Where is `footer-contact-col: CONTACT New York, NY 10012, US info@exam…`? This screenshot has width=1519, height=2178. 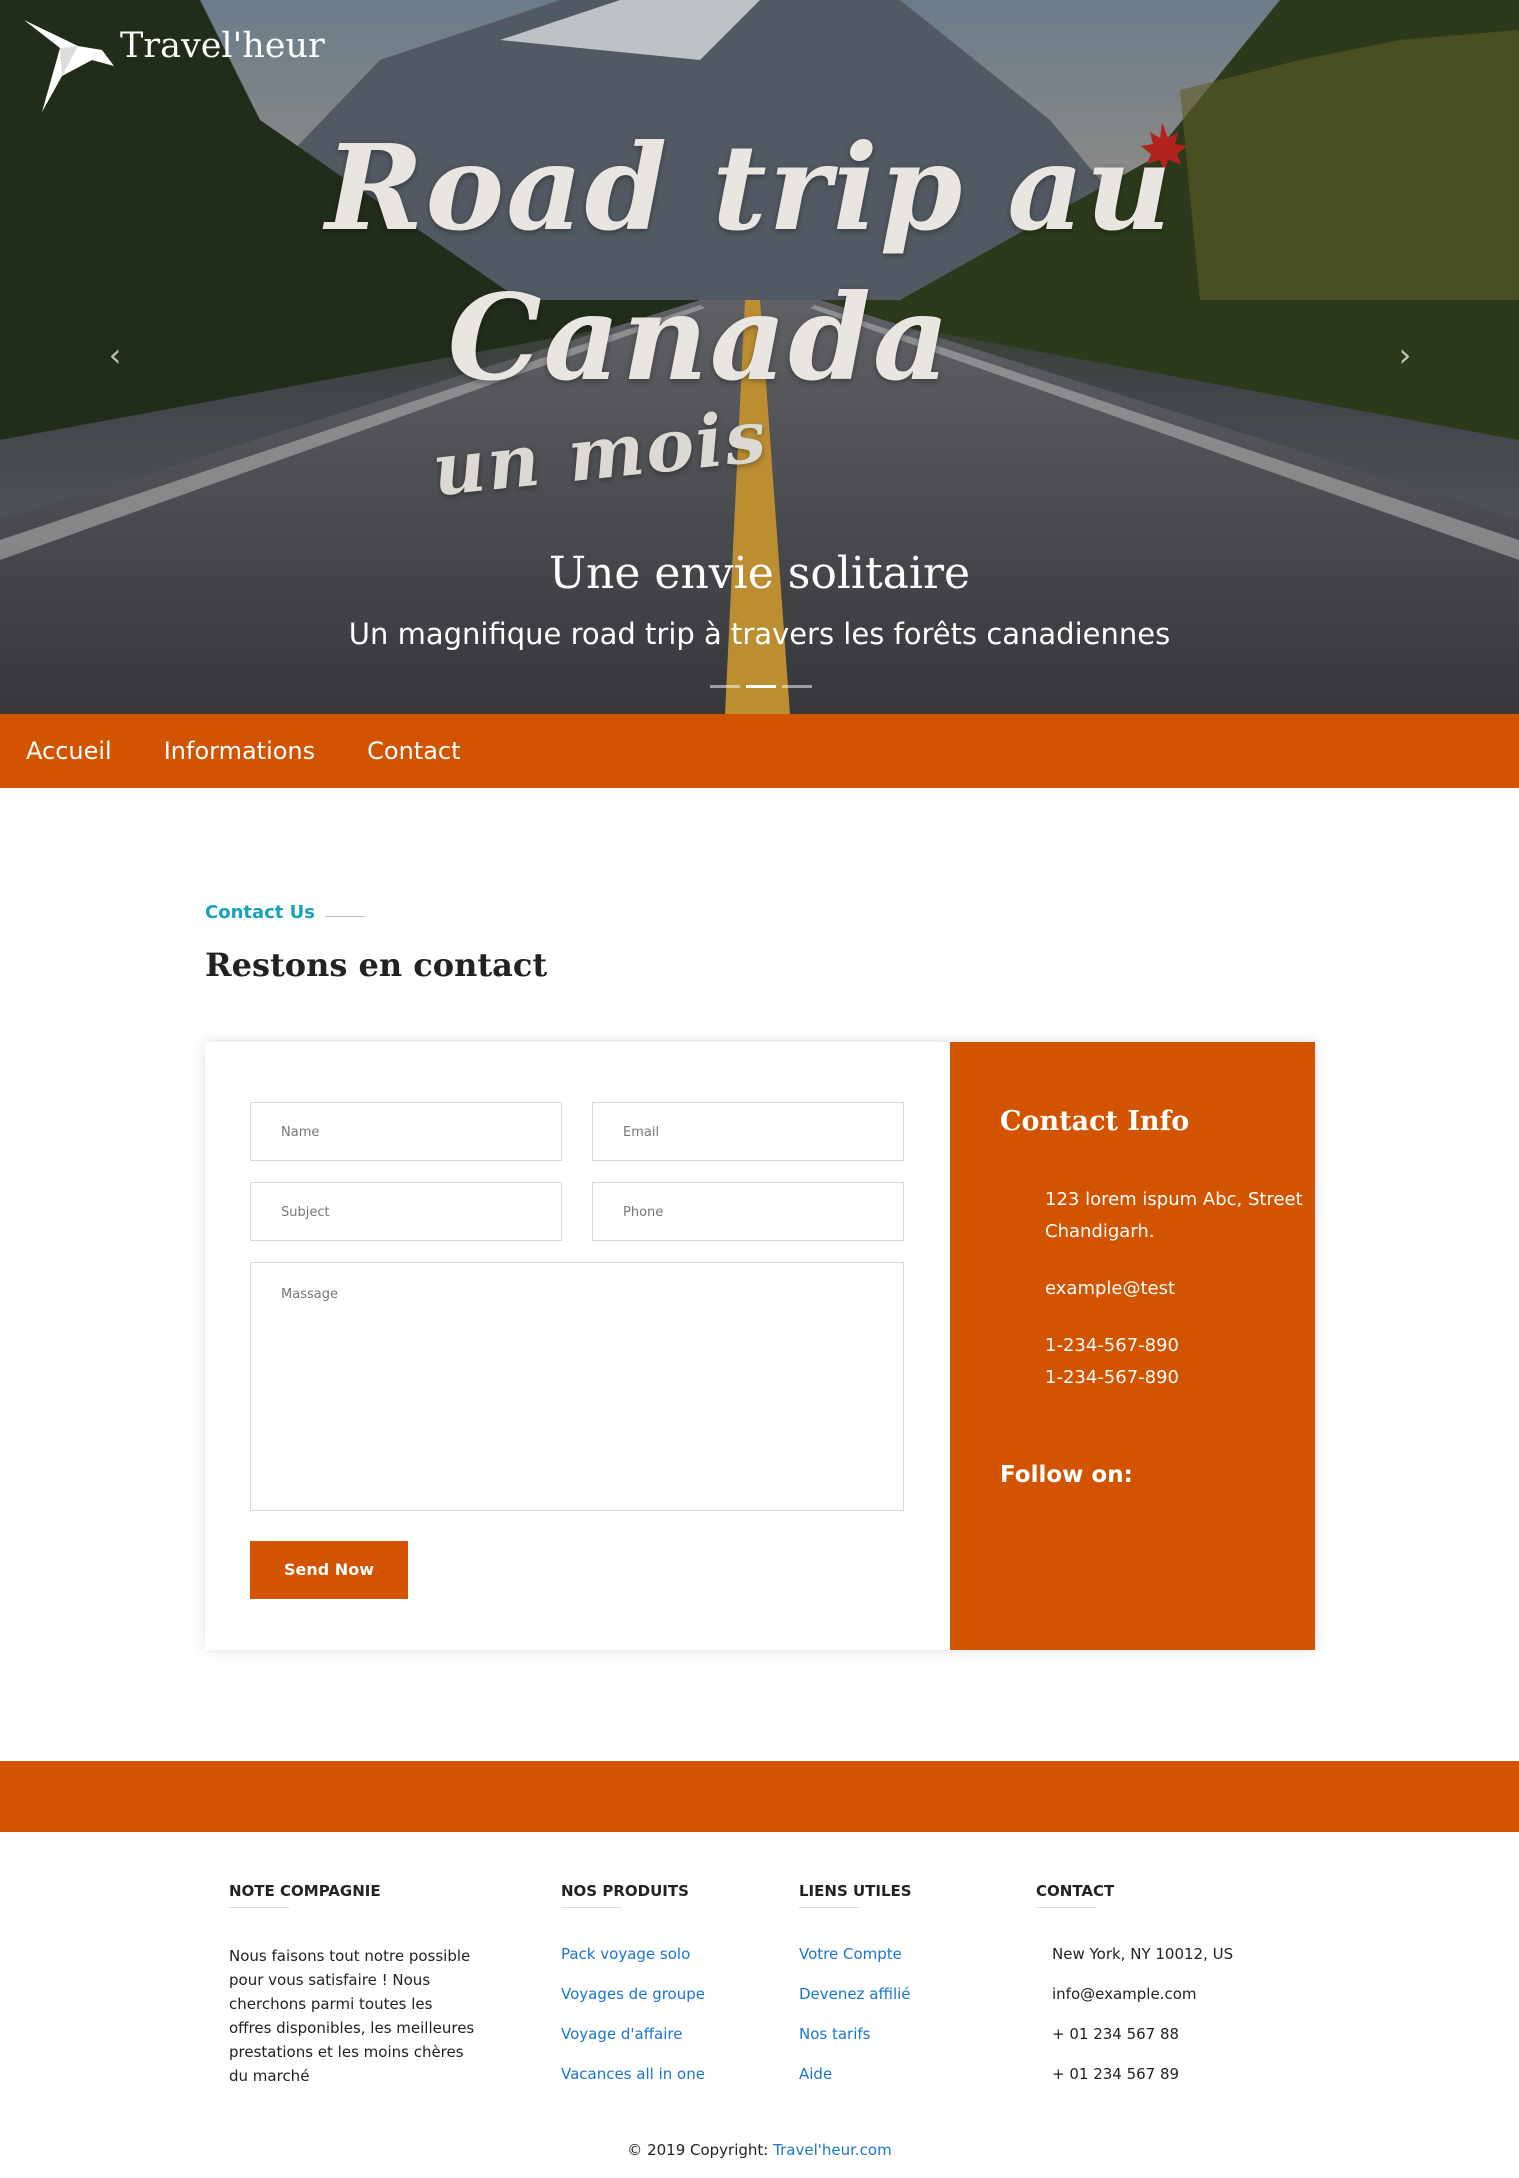
footer-contact-col: CONTACT New York, NY 10012, US info@exam… is located at coordinates (1134, 1993).